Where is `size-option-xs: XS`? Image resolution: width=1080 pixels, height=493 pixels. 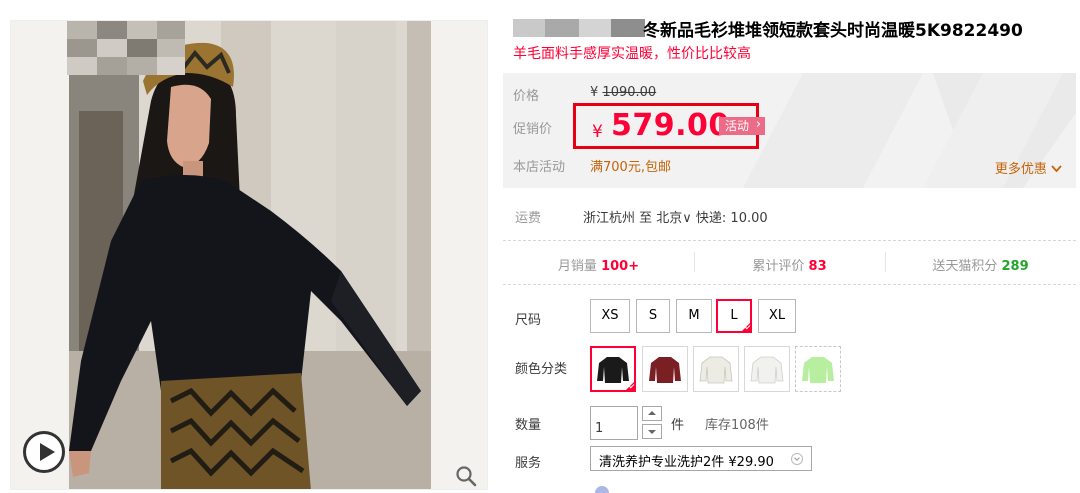 size-option-xs: XS is located at coordinates (610, 316).